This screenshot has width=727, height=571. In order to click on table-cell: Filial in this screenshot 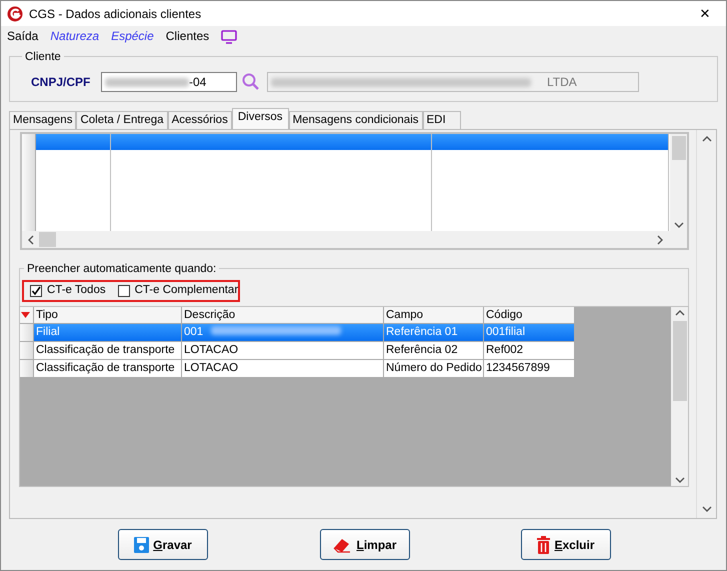, I will do `click(108, 333)`.